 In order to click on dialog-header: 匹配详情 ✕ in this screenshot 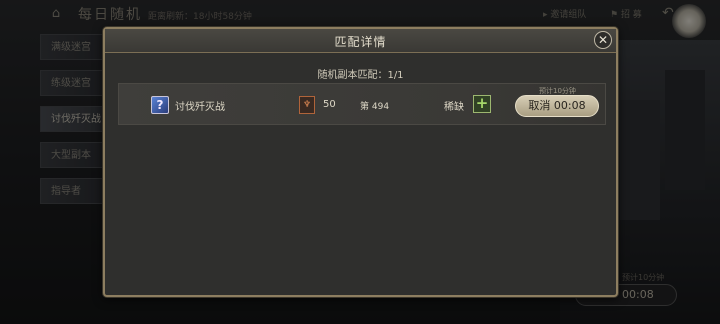, I will do `click(360, 41)`.